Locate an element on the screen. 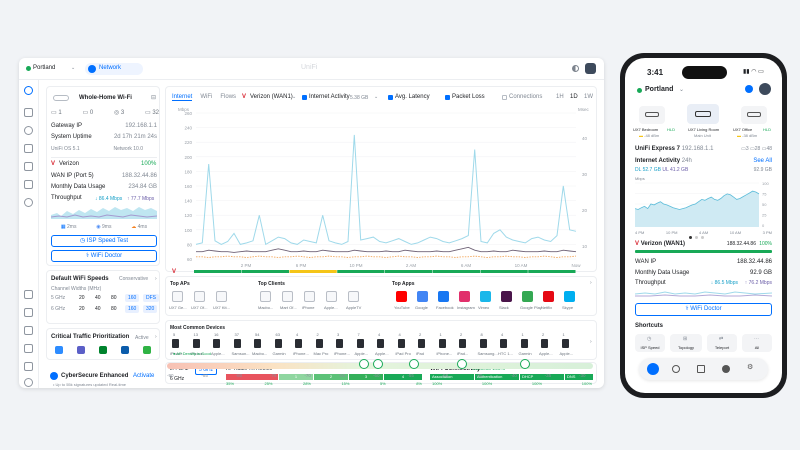 The image size is (800, 450). flows-icon is located at coordinates (28, 184).